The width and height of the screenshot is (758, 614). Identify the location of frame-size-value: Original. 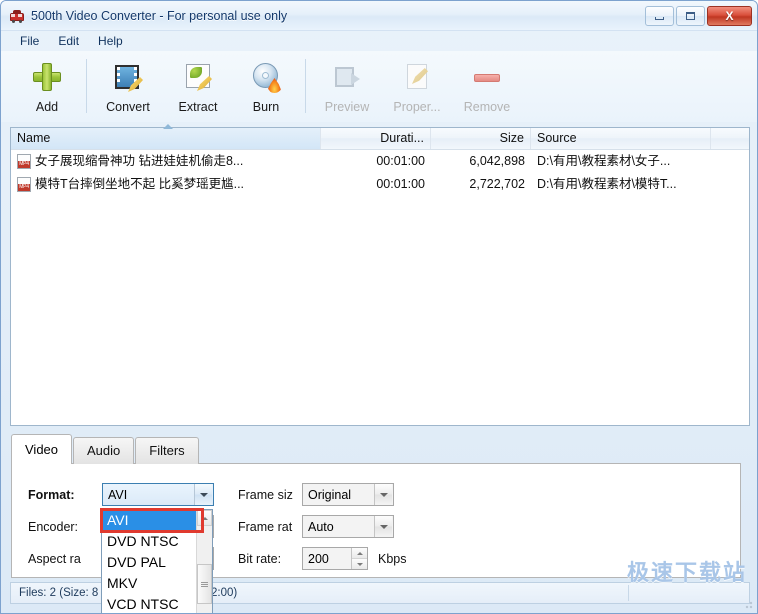
(330, 494).